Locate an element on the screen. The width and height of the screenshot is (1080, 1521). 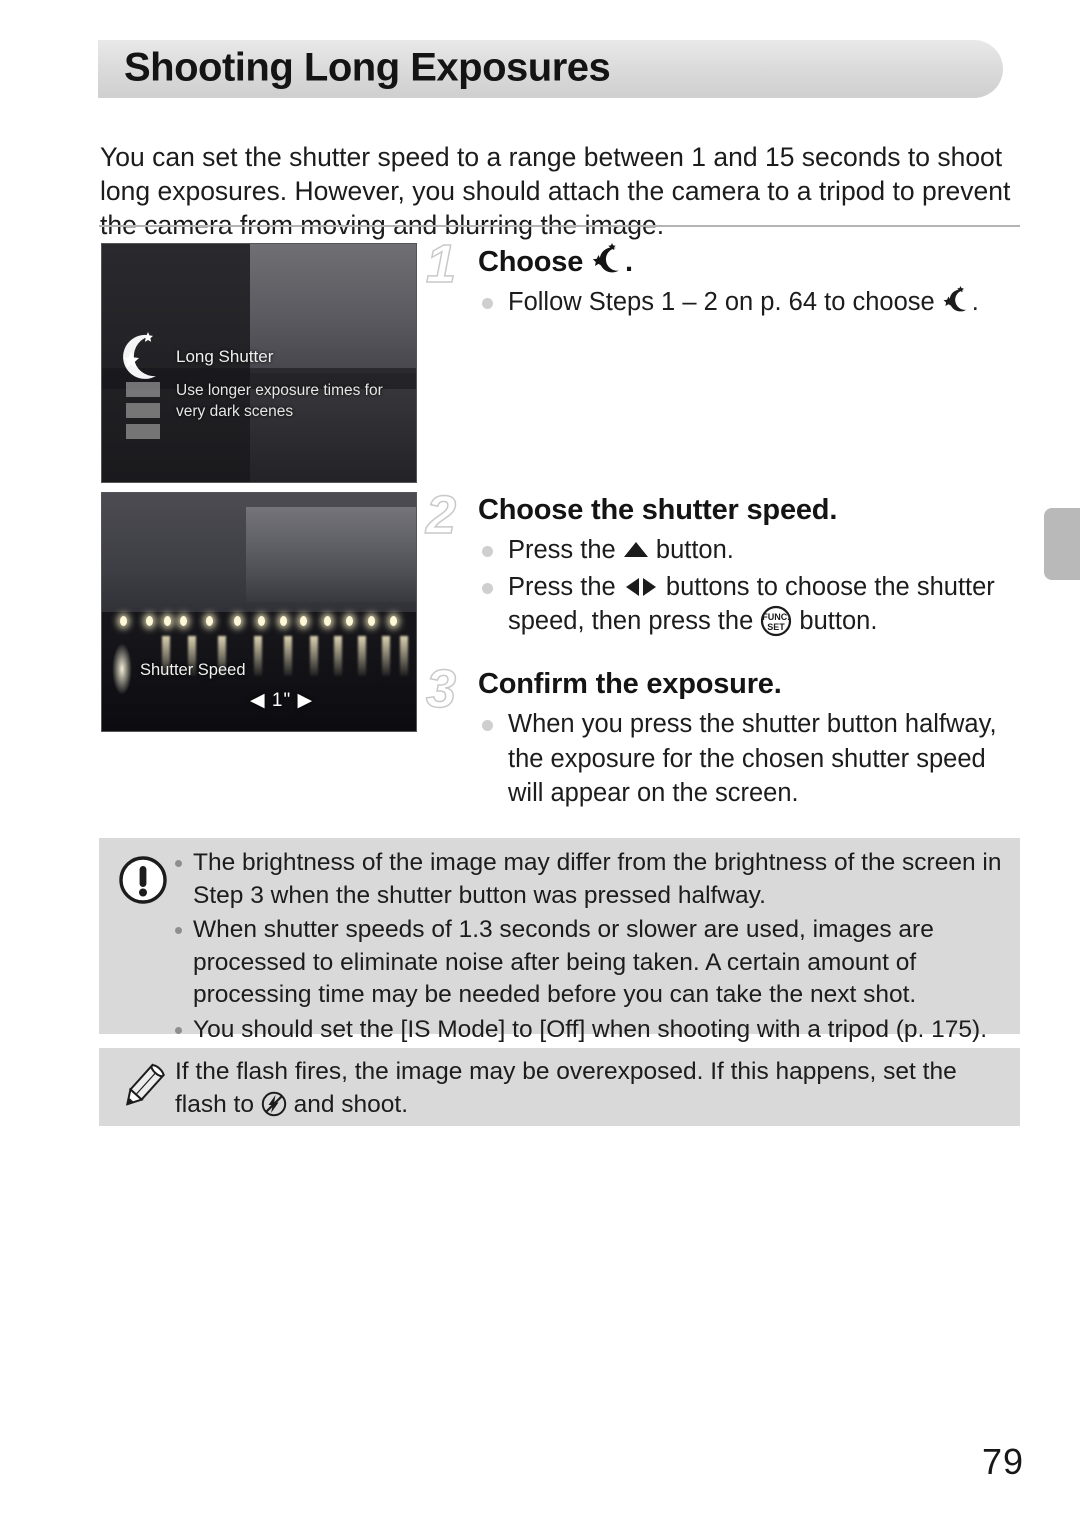
func-set-icon: FUNC. SET is located at coordinates (776, 621).